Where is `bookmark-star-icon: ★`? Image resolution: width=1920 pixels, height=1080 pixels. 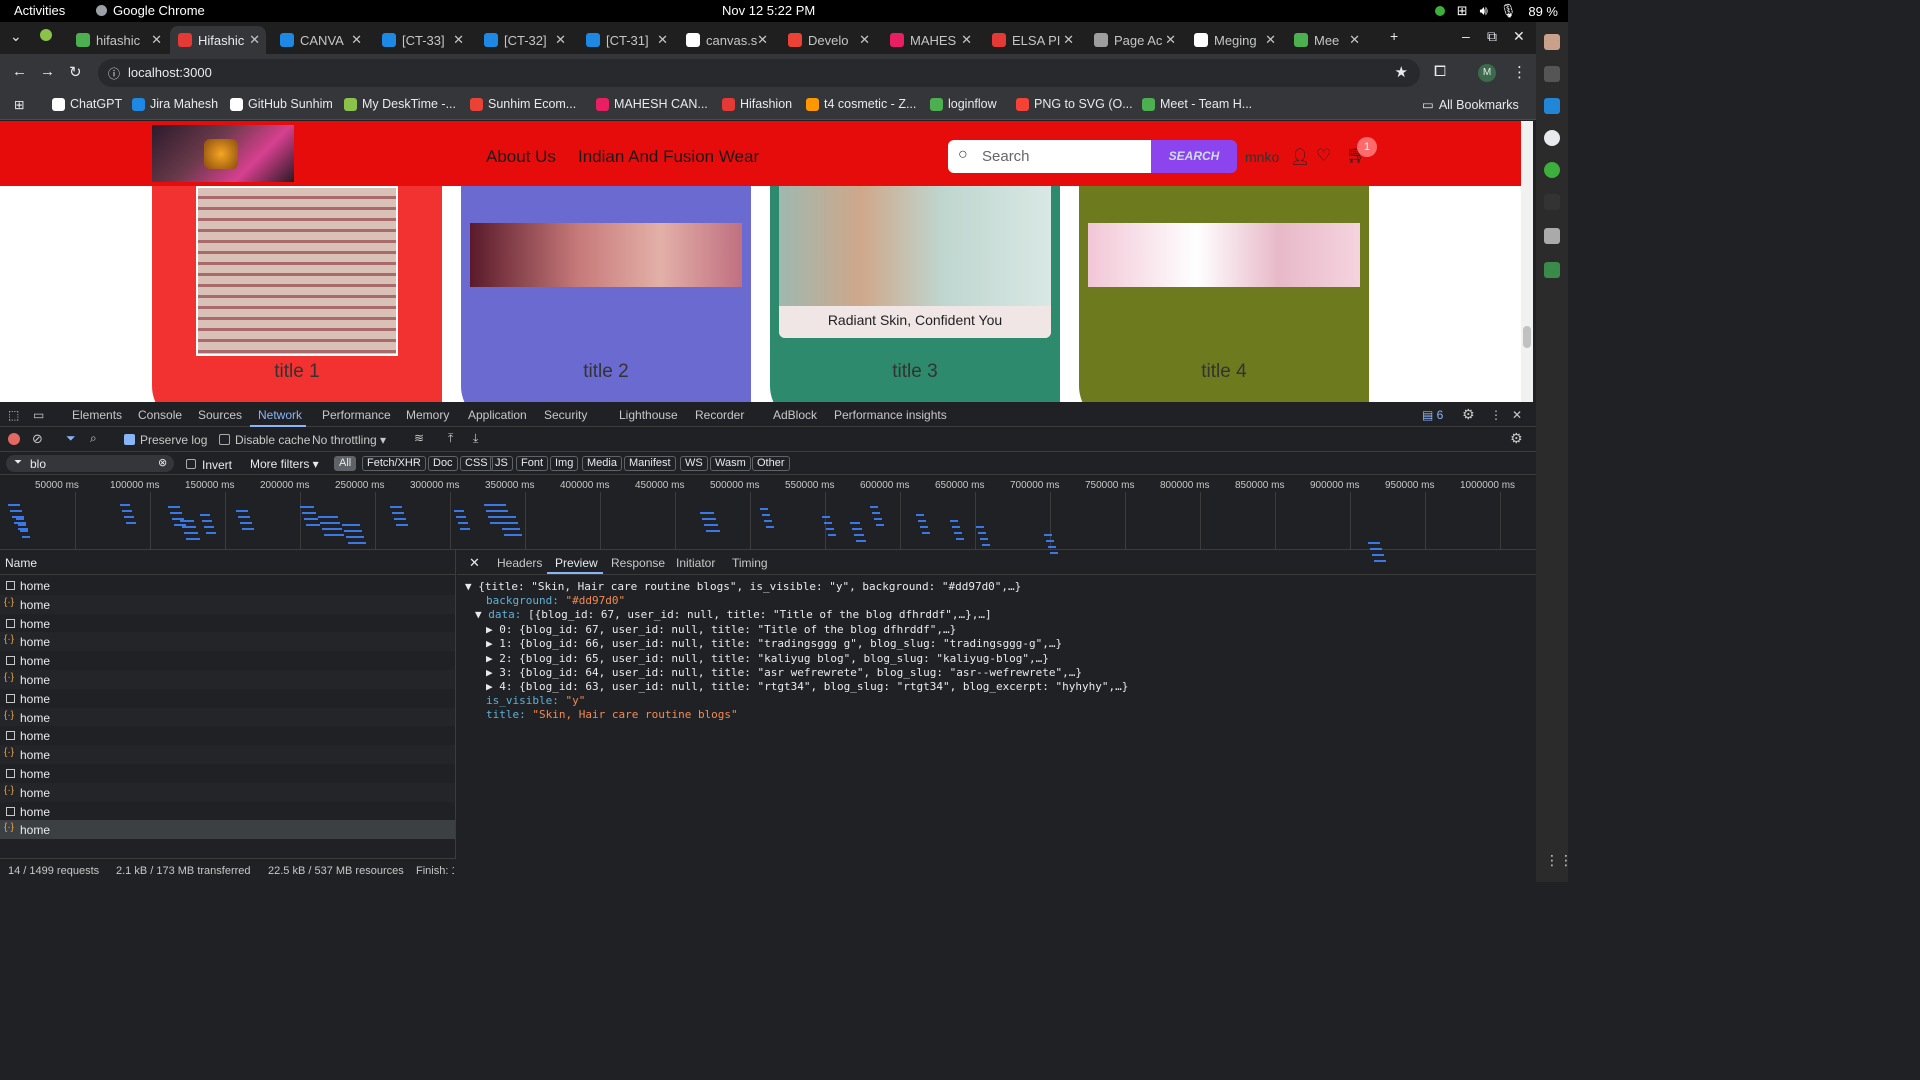 bookmark-star-icon: ★ is located at coordinates (1401, 72).